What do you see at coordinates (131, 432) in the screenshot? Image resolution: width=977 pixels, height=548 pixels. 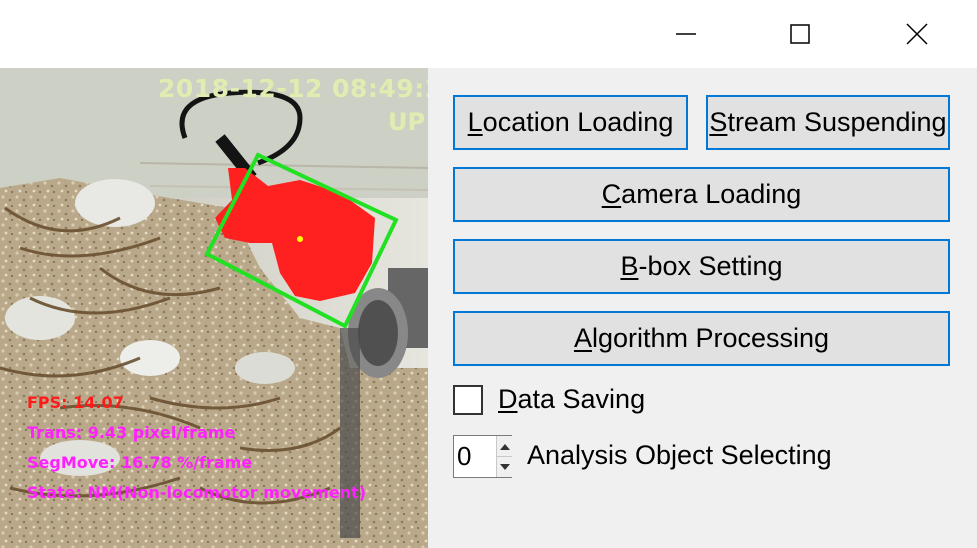 I see `trans-readout: Trans: 9.43 pixel/frame` at bounding box center [131, 432].